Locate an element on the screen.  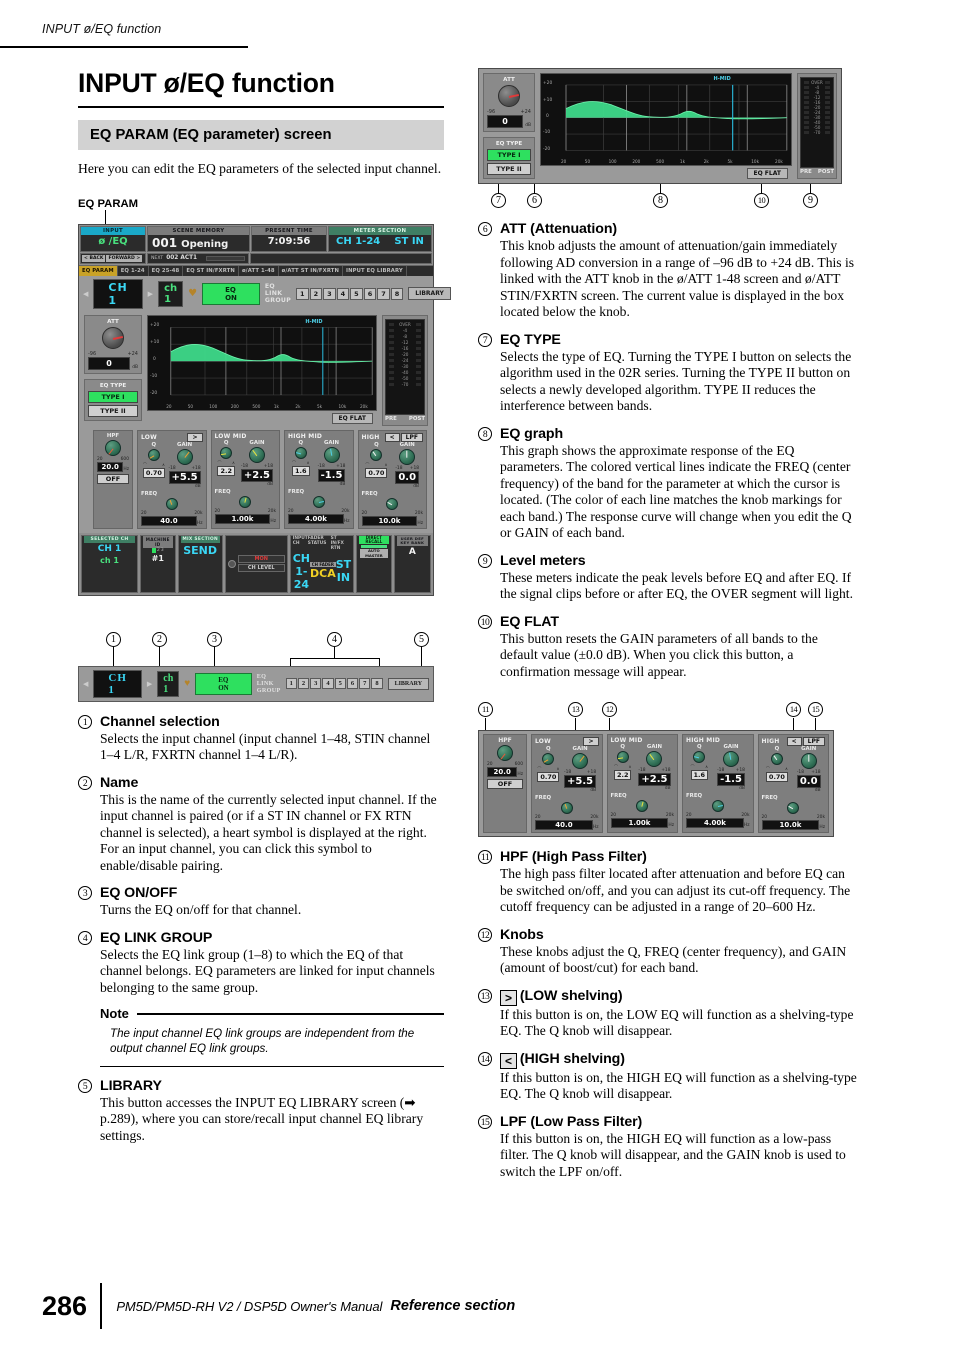
figure-2-eq-type-2: TYPE II is located at coordinates (509, 169).